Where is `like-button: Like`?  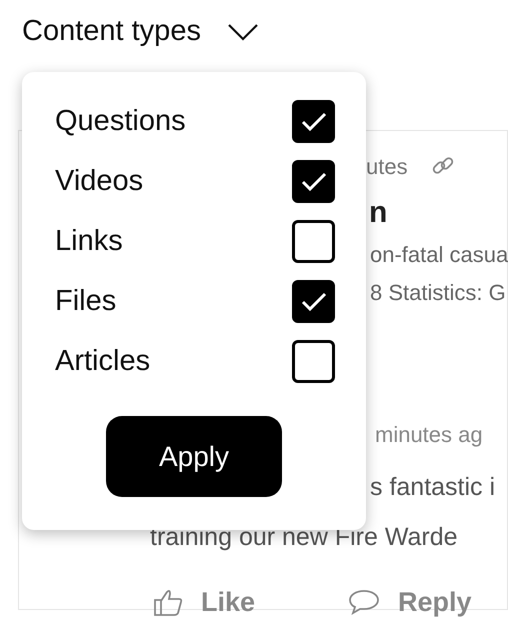 like-button: Like is located at coordinates (204, 602).